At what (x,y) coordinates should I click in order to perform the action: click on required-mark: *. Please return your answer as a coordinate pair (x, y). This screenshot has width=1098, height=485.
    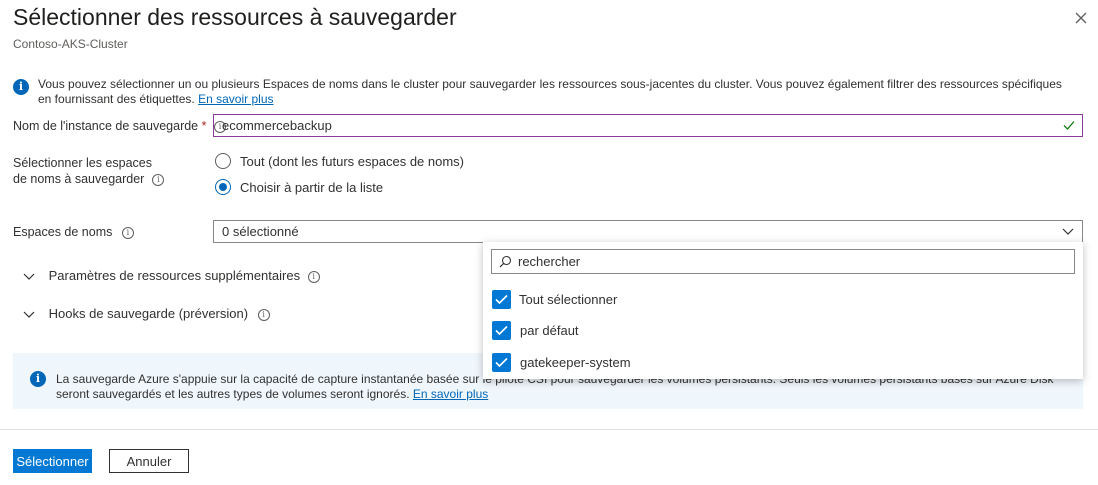
    Looking at the image, I should click on (204, 126).